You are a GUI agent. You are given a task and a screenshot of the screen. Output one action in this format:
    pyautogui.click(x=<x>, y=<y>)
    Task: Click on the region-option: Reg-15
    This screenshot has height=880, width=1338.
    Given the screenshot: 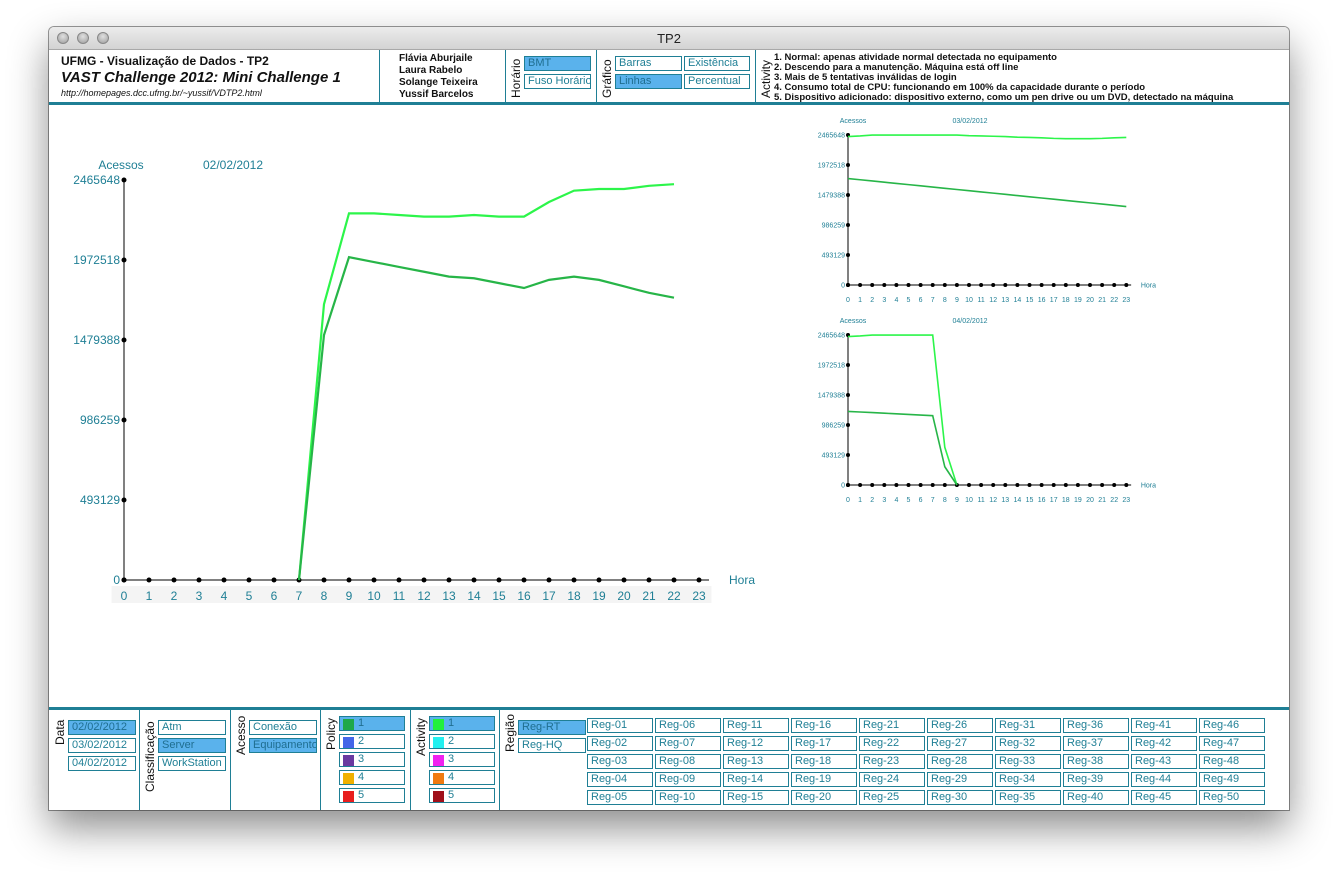 What is the action you would take?
    pyautogui.click(x=756, y=797)
    